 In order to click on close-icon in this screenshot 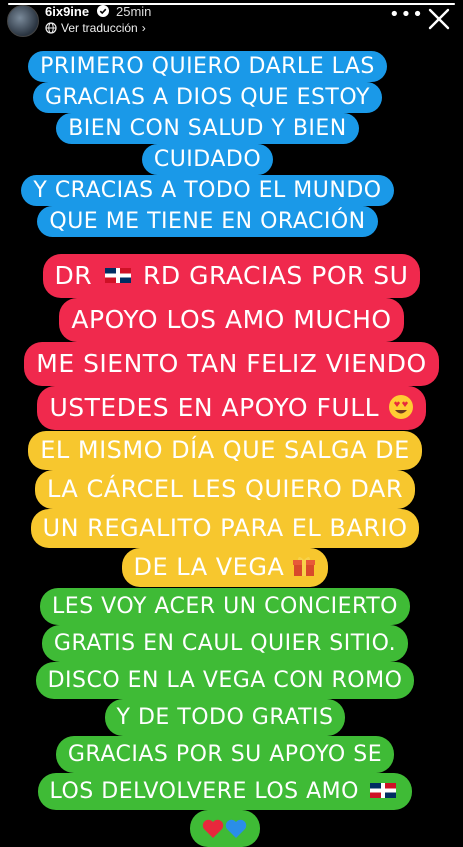, I will do `click(439, 19)`.